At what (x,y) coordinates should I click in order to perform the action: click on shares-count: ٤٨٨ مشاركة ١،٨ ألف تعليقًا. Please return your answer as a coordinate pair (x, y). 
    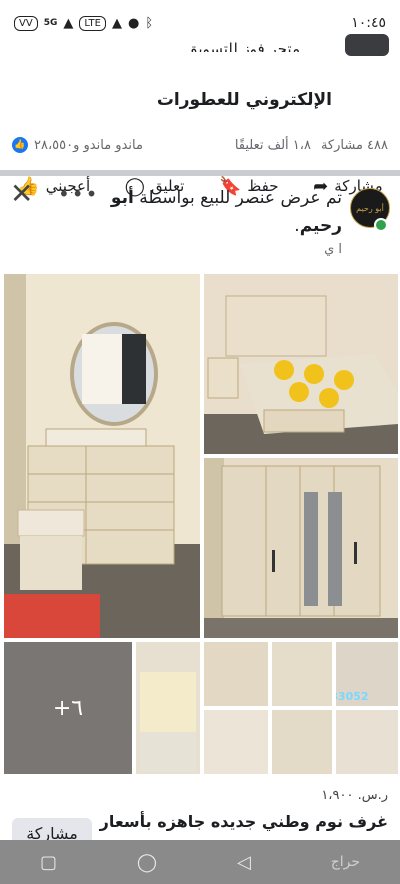
    Looking at the image, I should click on (311, 145).